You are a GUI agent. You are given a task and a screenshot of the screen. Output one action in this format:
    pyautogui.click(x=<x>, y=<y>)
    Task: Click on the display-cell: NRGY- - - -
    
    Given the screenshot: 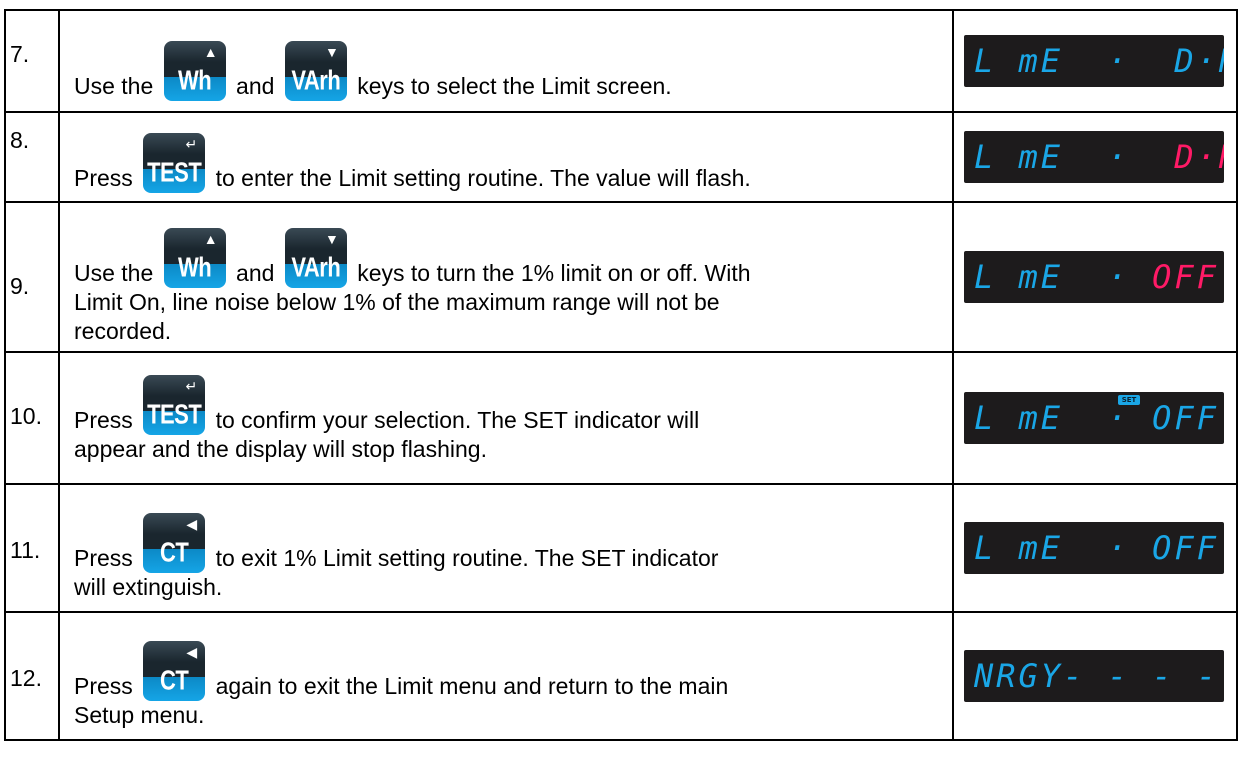 What is the action you would take?
    pyautogui.click(x=1095, y=676)
    